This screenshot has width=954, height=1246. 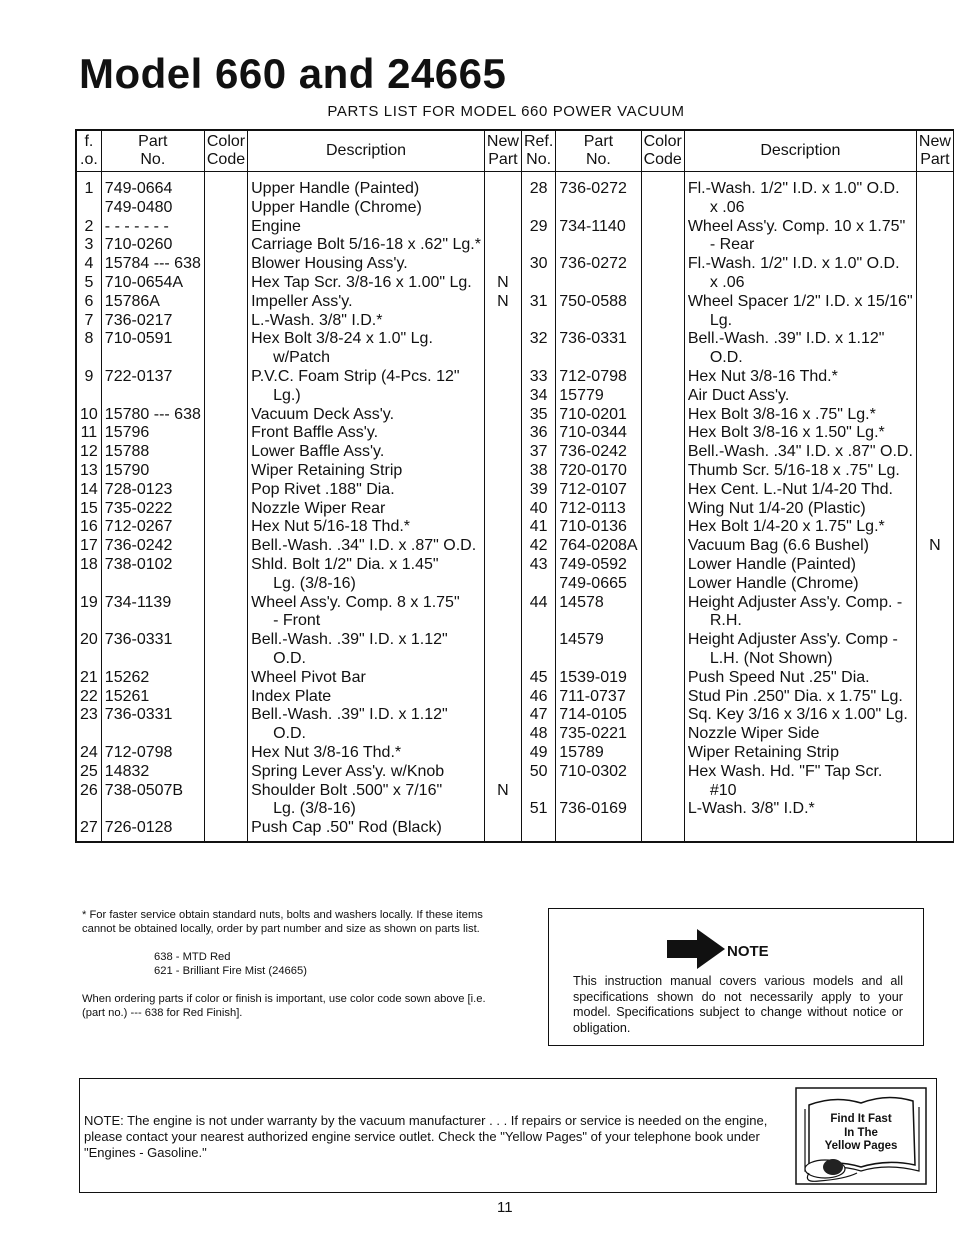 I want to click on right-description-column: Hex Bolt 1/4-20 x 1.75" Lg.*, so click(x=800, y=528).